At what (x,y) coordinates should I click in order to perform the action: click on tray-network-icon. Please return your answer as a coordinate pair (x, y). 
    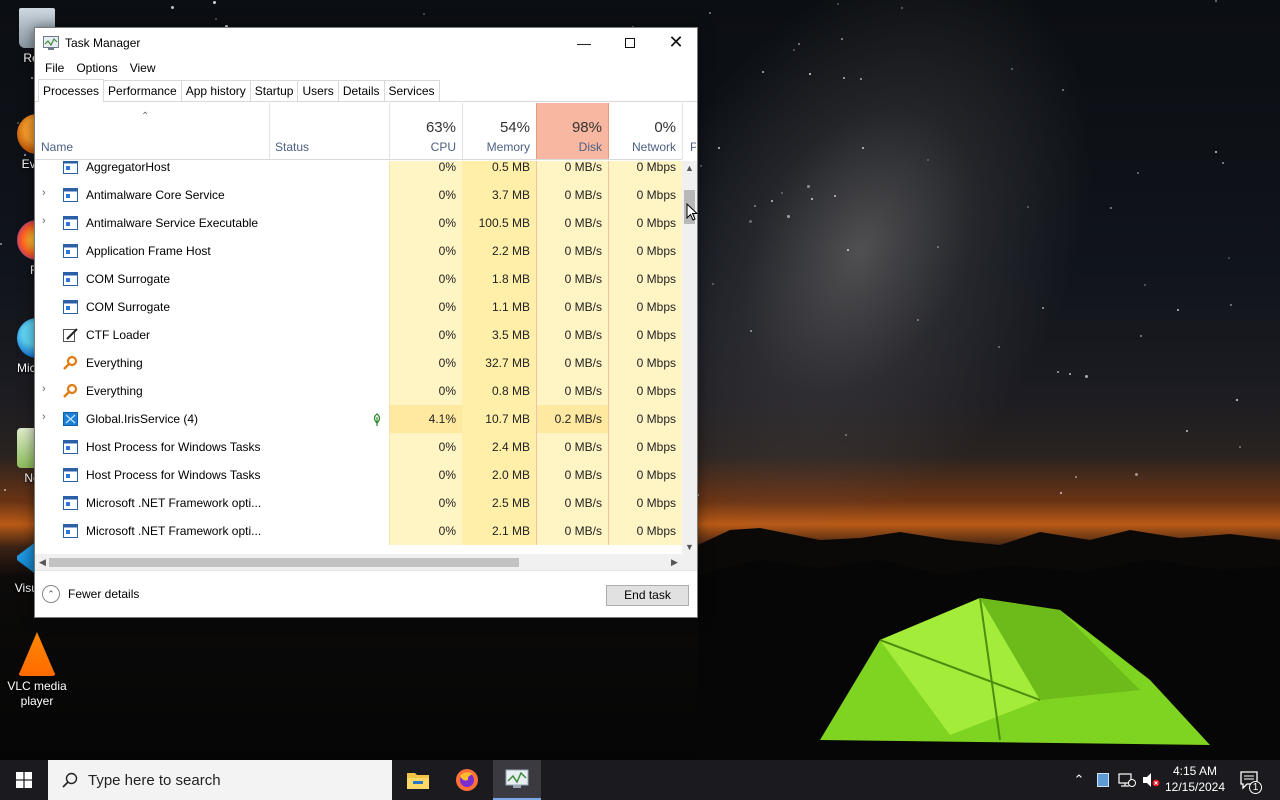
    Looking at the image, I should click on (1127, 780).